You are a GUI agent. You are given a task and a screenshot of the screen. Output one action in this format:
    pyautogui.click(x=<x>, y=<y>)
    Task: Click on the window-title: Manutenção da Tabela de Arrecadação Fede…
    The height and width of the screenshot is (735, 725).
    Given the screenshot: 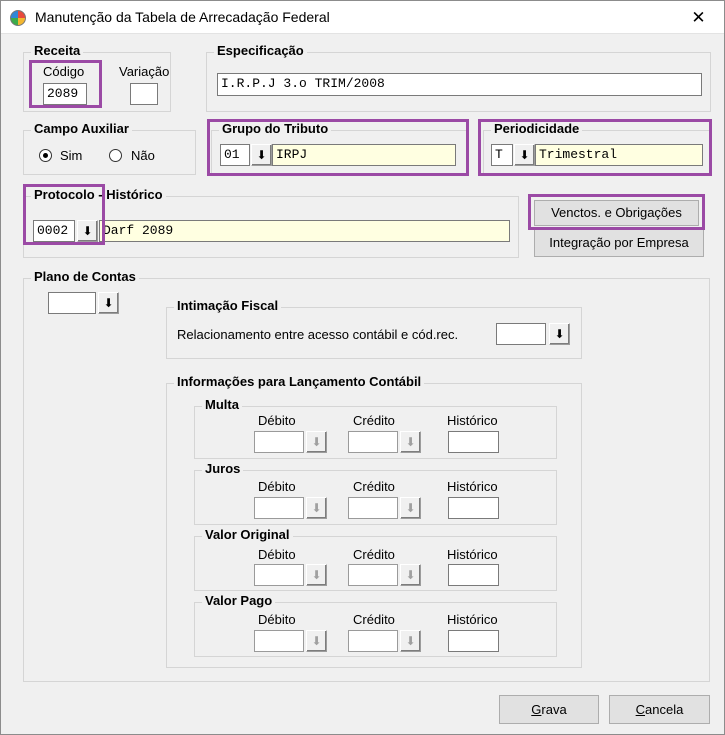 What is the action you would take?
    pyautogui.click(x=182, y=17)
    